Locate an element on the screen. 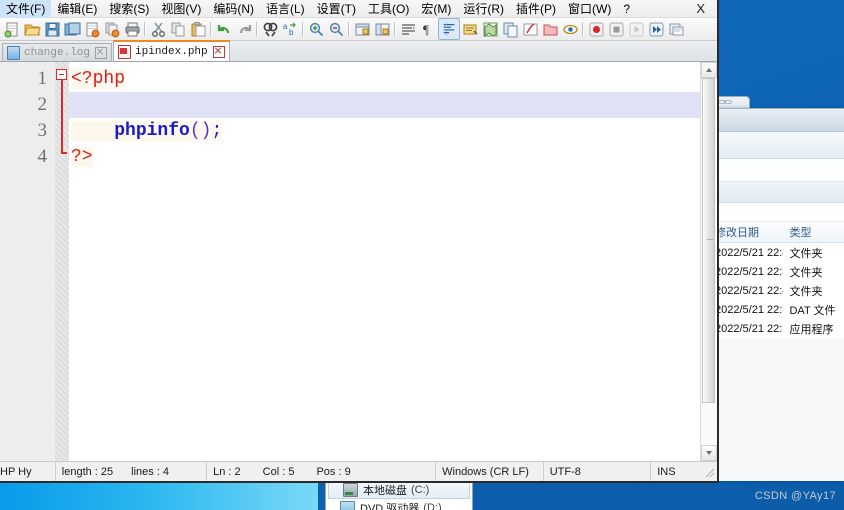 Image resolution: width=844 pixels, height=510 pixels. doc-switcher-icon is located at coordinates (510, 29).